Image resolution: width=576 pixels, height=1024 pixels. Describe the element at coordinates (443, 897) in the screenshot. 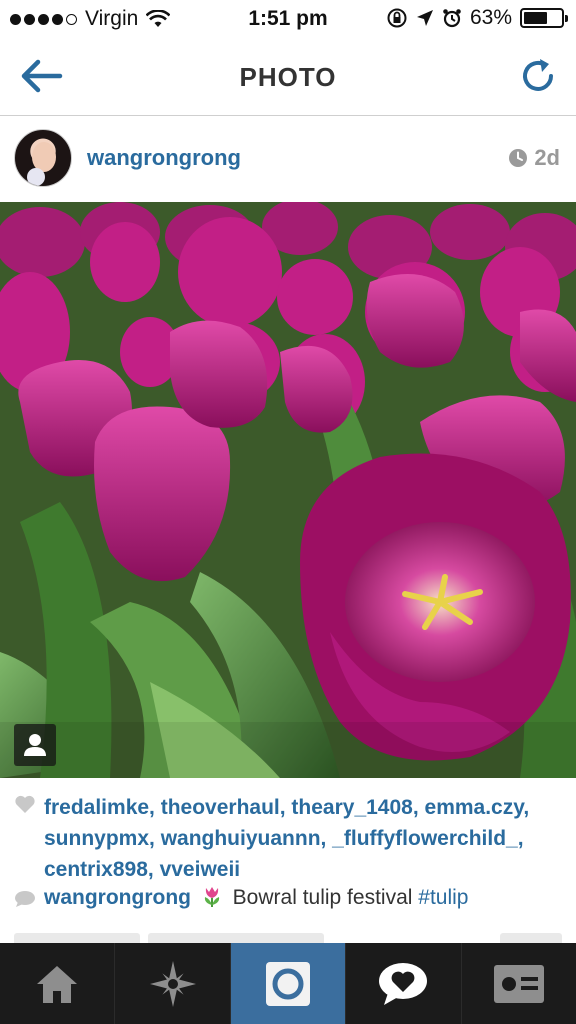

I see `caption-hashtag: #tulip` at that location.